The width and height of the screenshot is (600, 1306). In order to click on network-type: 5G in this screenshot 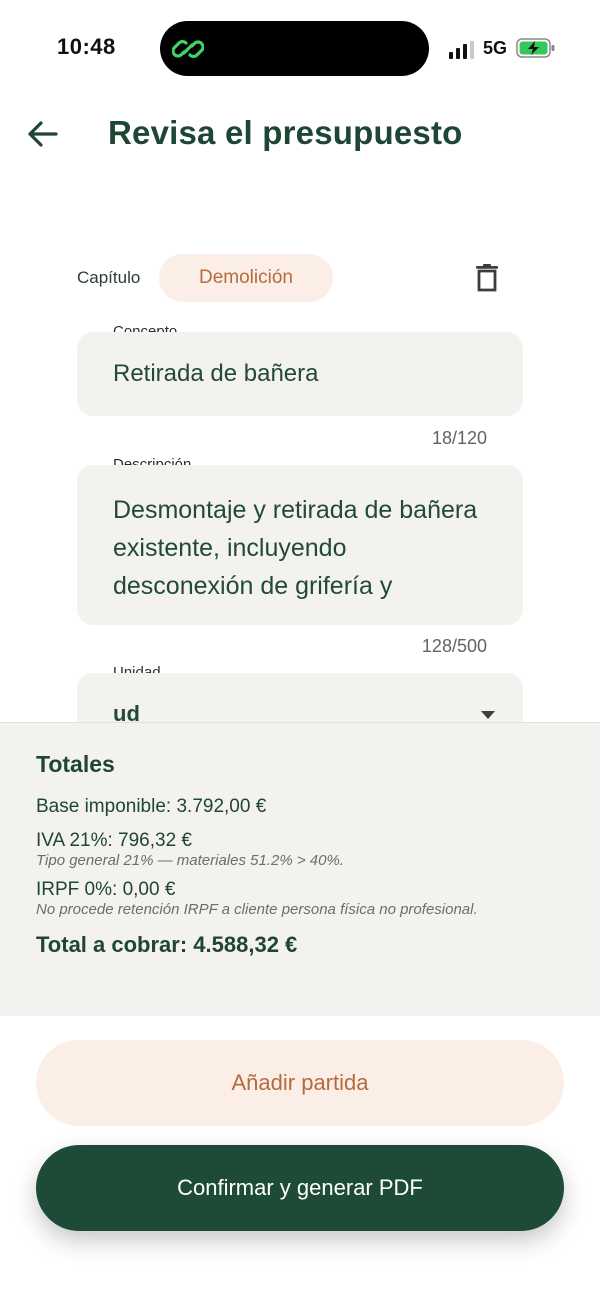, I will do `click(495, 48)`.